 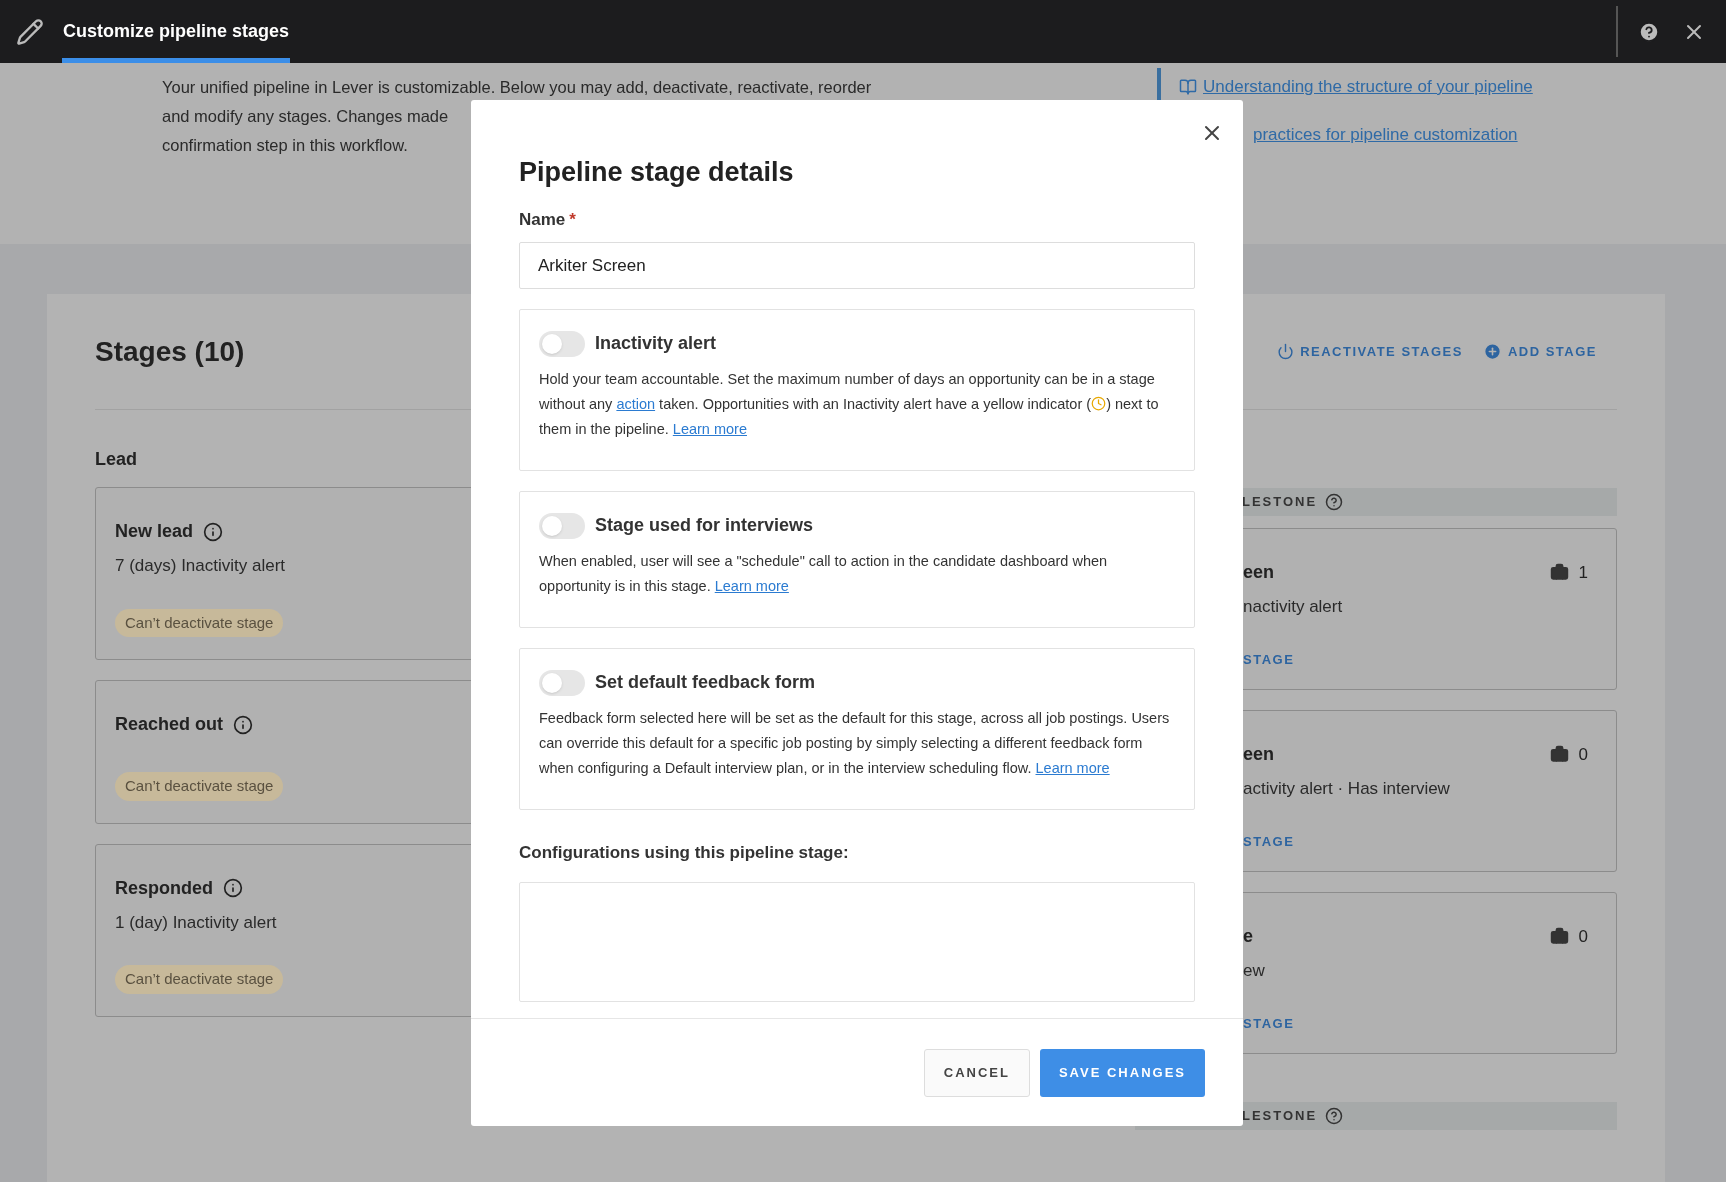 What do you see at coordinates (116, 459) in the screenshot?
I see `group-title: Lead` at bounding box center [116, 459].